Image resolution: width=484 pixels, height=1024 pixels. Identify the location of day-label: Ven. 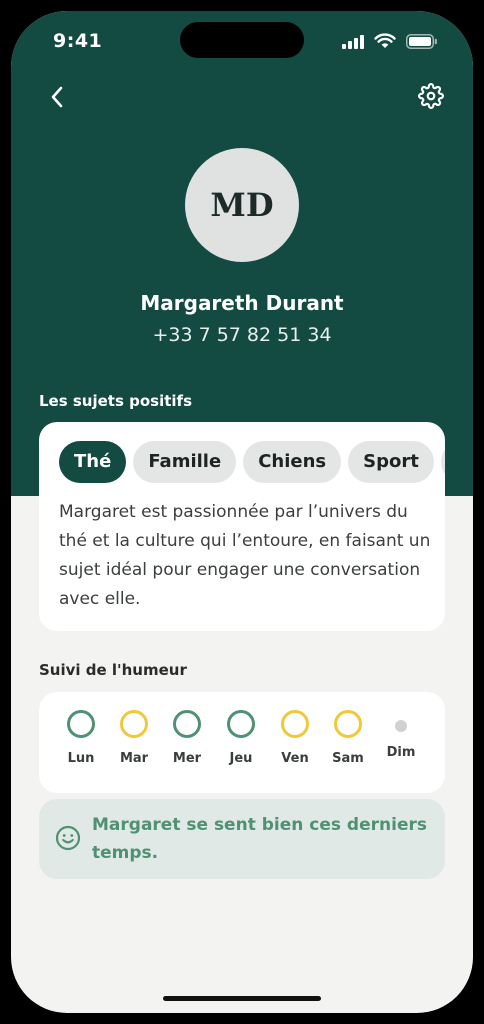
(295, 758).